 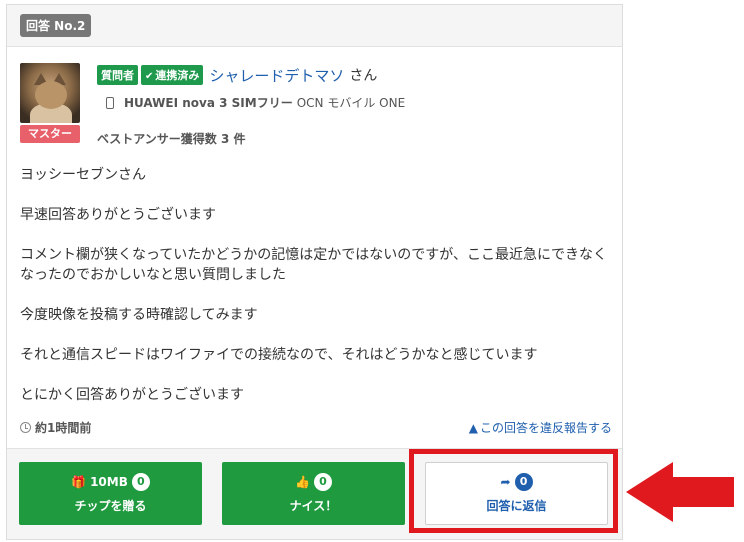 What do you see at coordinates (132, 395) in the screenshot?
I see `body-paragraph: とにかく回答ありがとうございます` at bounding box center [132, 395].